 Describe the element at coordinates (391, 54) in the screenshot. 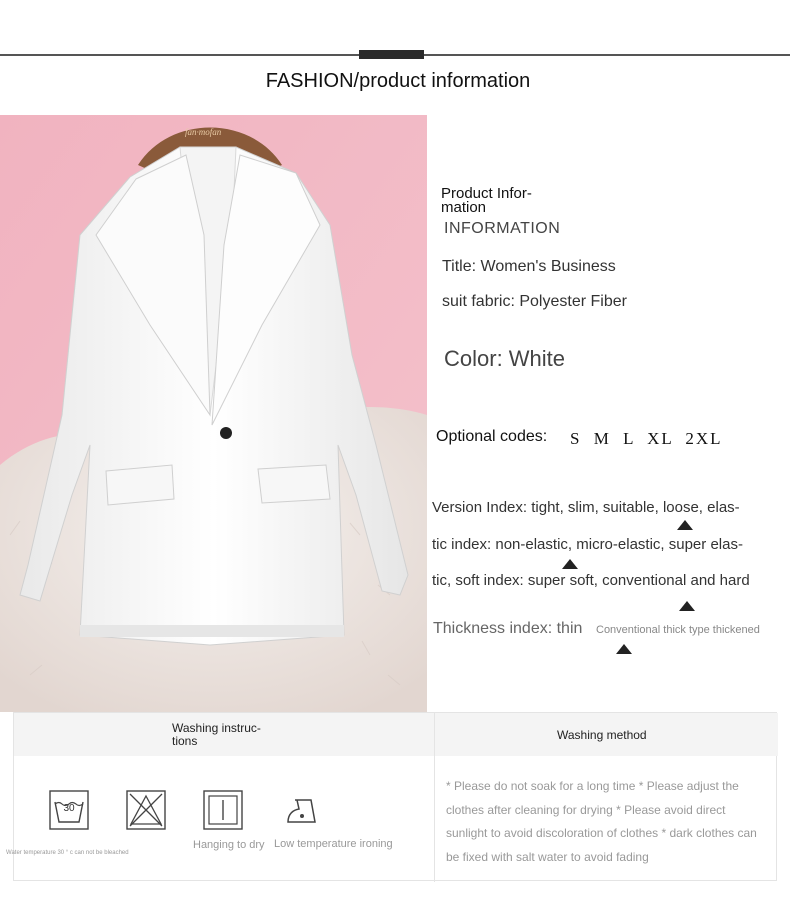

I see `divider-accent` at that location.